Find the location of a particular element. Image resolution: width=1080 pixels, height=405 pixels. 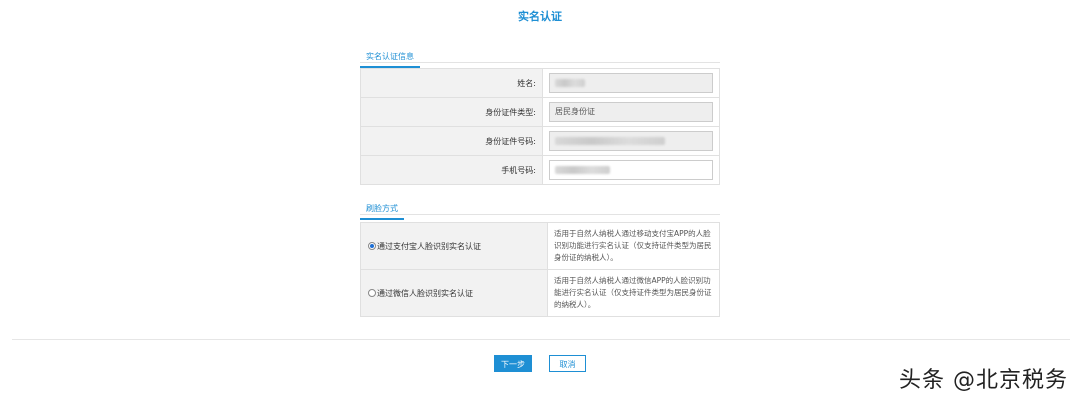

next-step-button: 下一步 is located at coordinates (513, 363).